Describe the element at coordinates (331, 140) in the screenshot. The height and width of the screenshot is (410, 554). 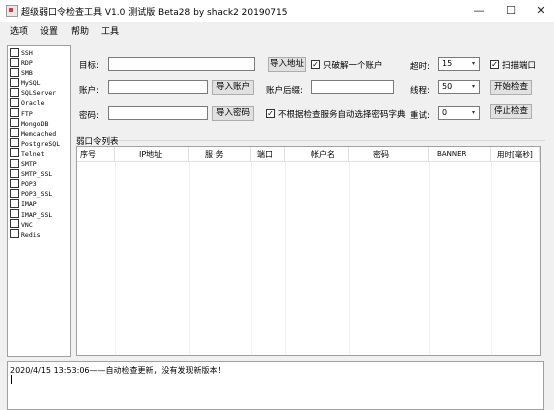
I see `divider` at that location.